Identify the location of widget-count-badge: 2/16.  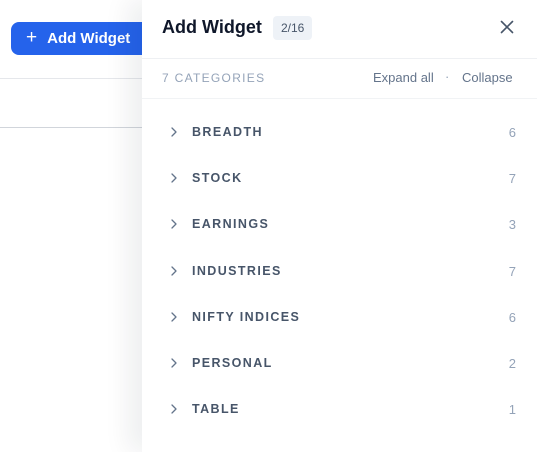
(293, 28).